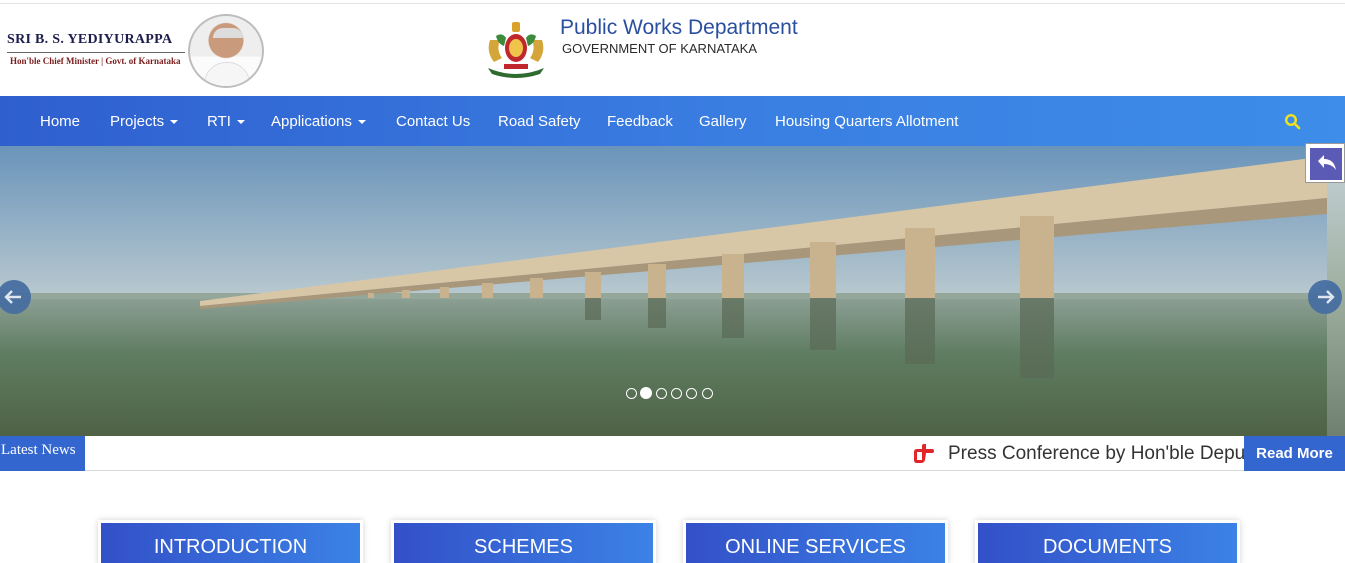 This screenshot has height=563, width=1345. What do you see at coordinates (226, 51) in the screenshot?
I see `cm-photo` at bounding box center [226, 51].